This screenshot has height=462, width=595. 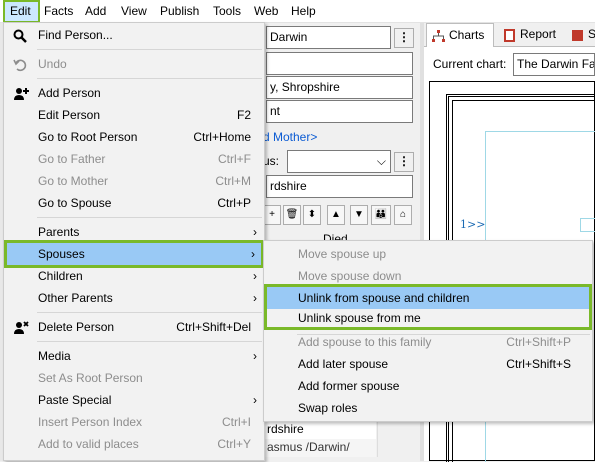 I want to click on right-tabs: Charts Report S, so click(x=509, y=35).